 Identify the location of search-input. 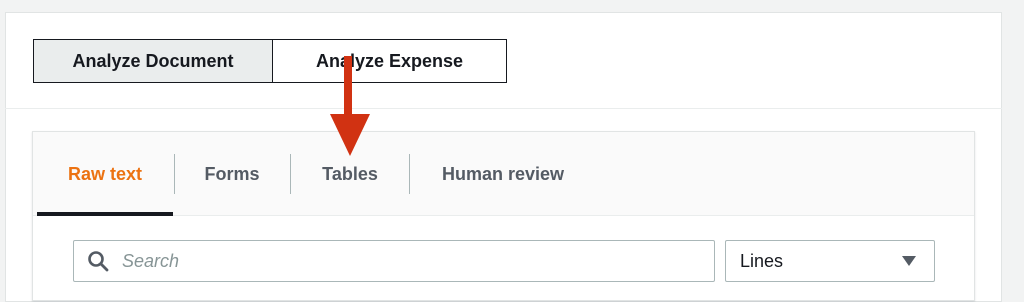
(402, 261).